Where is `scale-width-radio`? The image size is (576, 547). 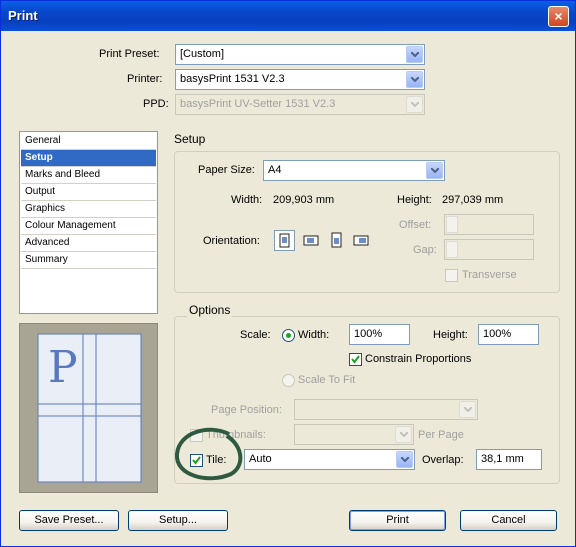 scale-width-radio is located at coordinates (288, 335).